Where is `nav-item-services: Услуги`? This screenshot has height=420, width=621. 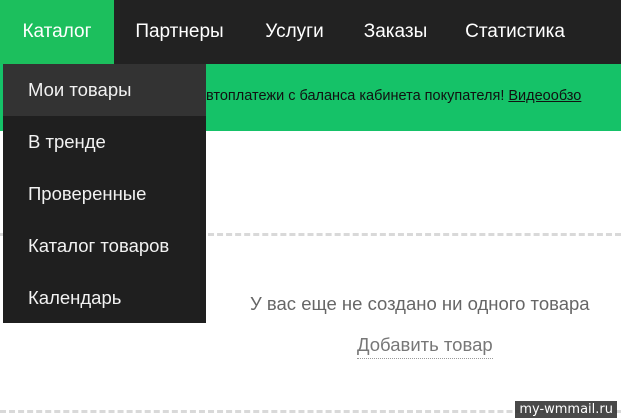
nav-item-services: Услуги is located at coordinates (294, 32).